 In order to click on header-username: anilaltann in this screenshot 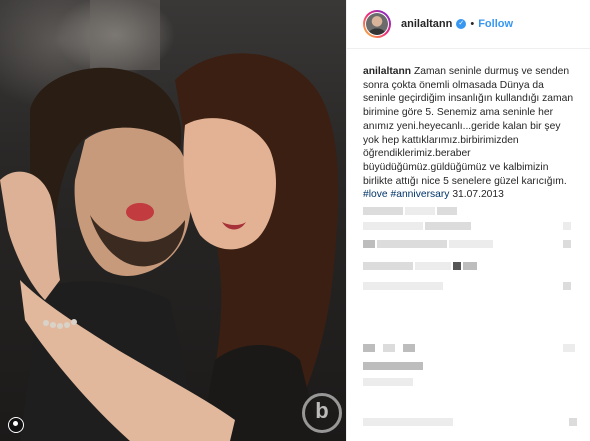, I will do `click(426, 24)`.